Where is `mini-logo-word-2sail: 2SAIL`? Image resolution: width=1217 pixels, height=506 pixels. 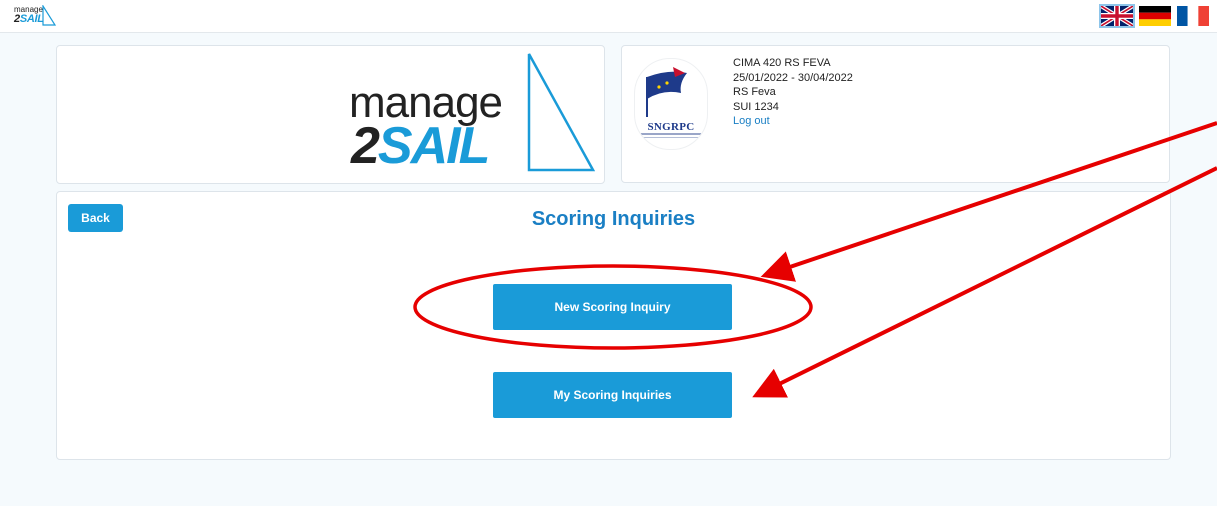 mini-logo-word-2sail: 2SAIL is located at coordinates (29, 19).